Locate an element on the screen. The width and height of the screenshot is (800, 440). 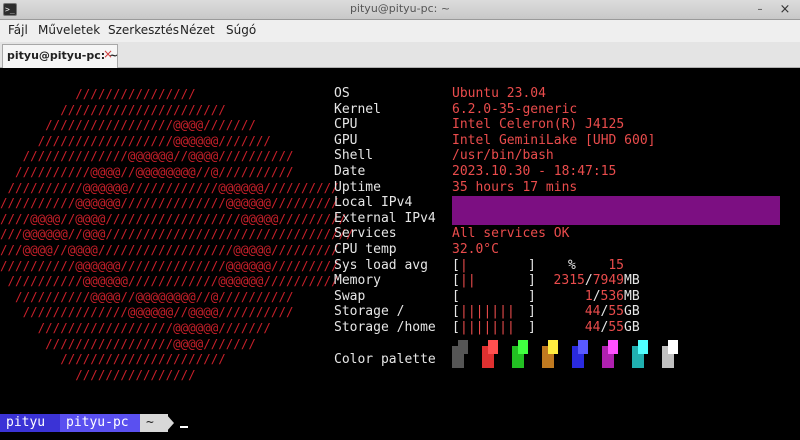
gauge-numbers: 1/536 is located at coordinates (581, 296).